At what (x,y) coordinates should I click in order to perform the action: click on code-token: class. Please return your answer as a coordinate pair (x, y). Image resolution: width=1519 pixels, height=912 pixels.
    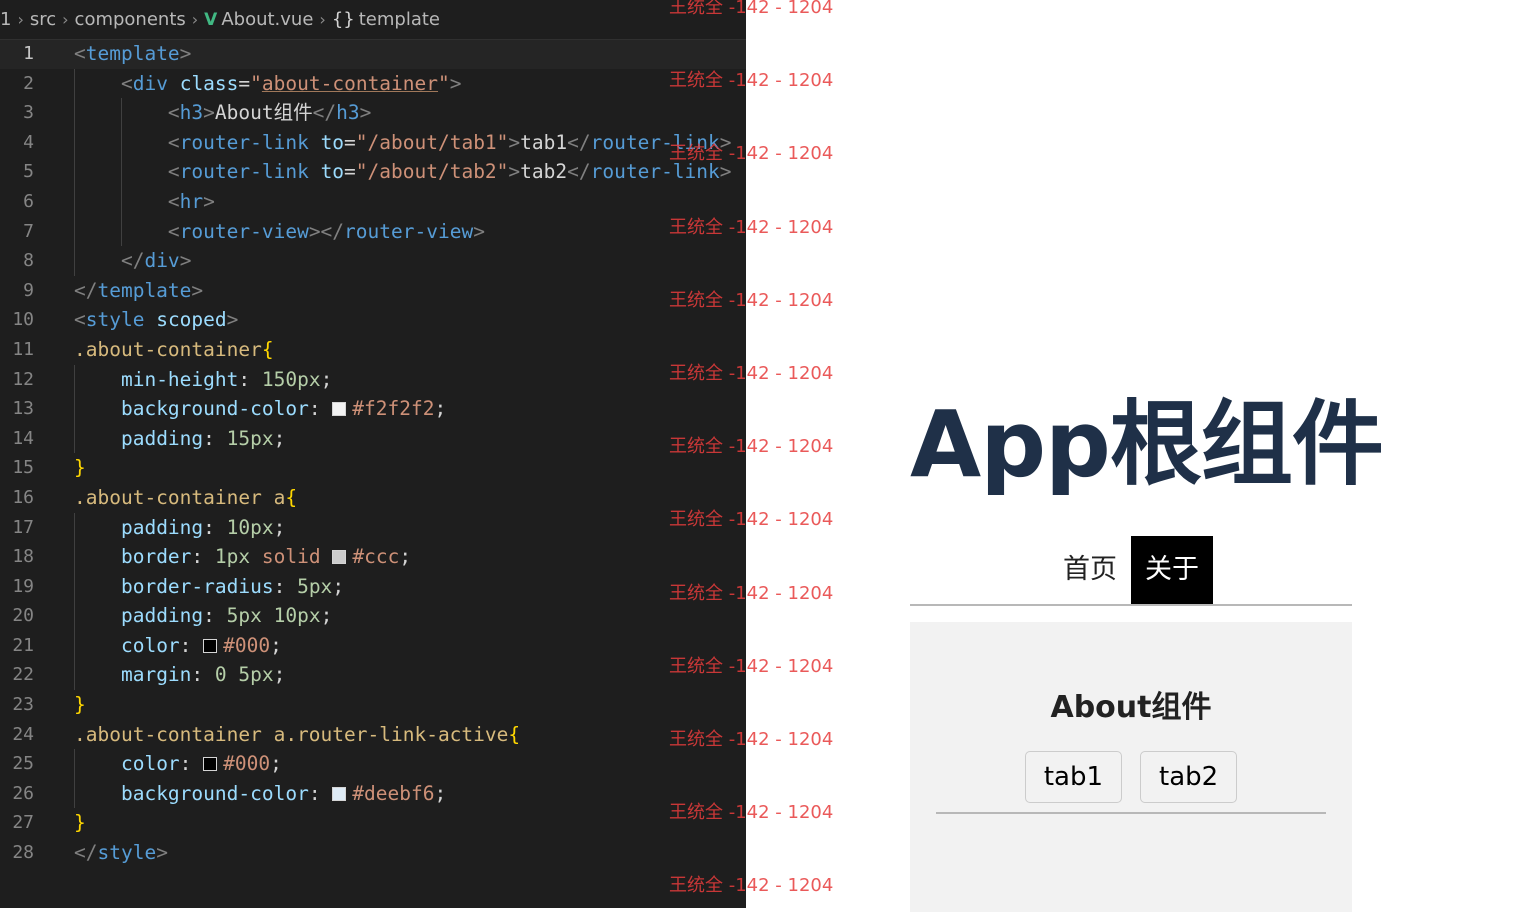
    Looking at the image, I should click on (209, 83).